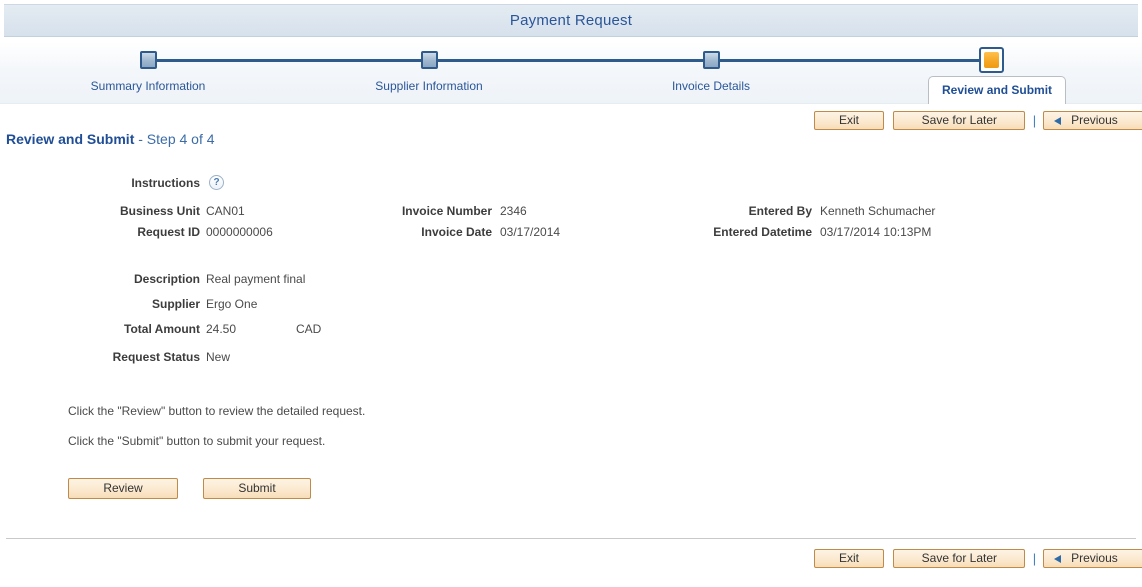 Image resolution: width=1142 pixels, height=587 pixels. What do you see at coordinates (221, 329) in the screenshot?
I see `total-amount-value: 24.50` at bounding box center [221, 329].